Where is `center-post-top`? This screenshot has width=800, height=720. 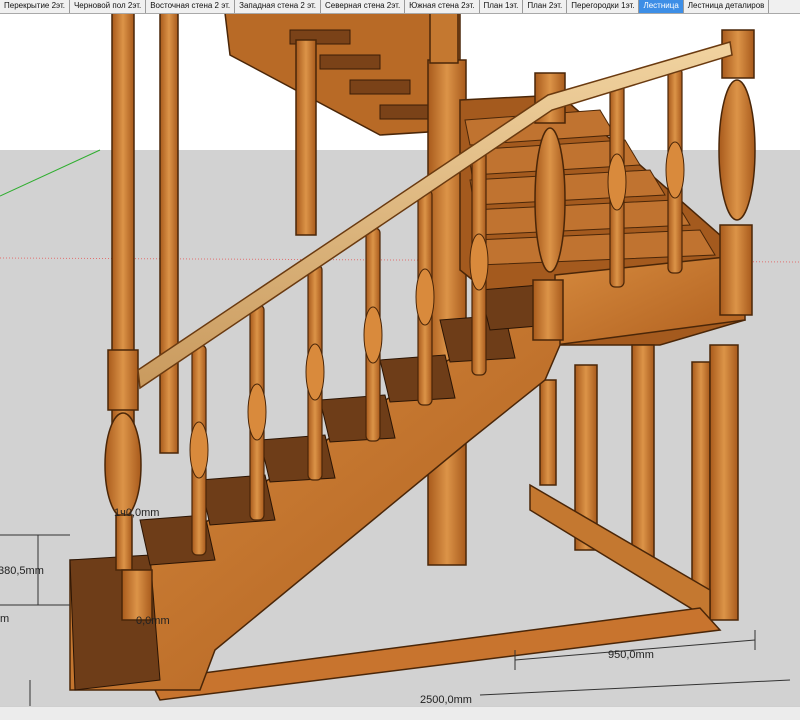
center-post-top is located at coordinates (444, 38).